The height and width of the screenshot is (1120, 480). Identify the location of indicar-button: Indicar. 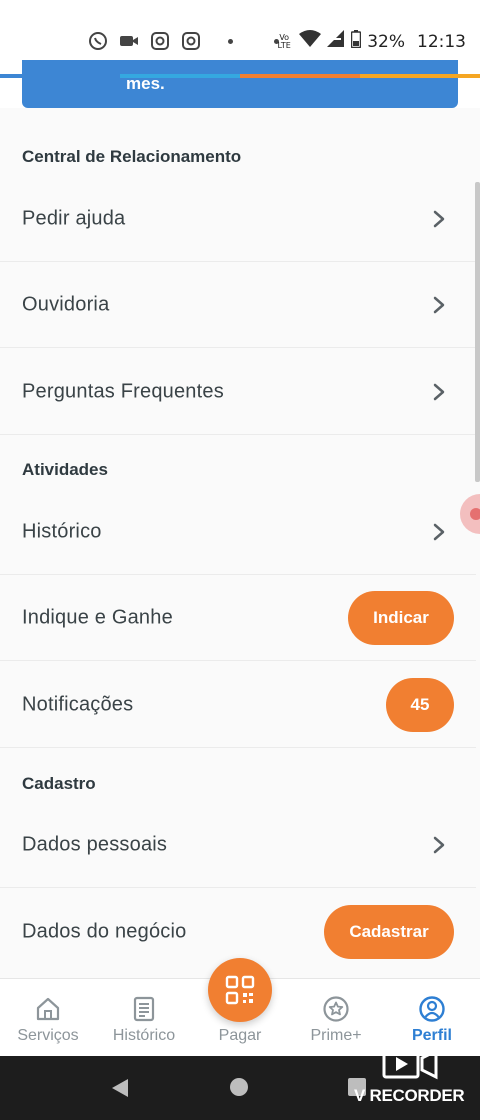
(401, 617).